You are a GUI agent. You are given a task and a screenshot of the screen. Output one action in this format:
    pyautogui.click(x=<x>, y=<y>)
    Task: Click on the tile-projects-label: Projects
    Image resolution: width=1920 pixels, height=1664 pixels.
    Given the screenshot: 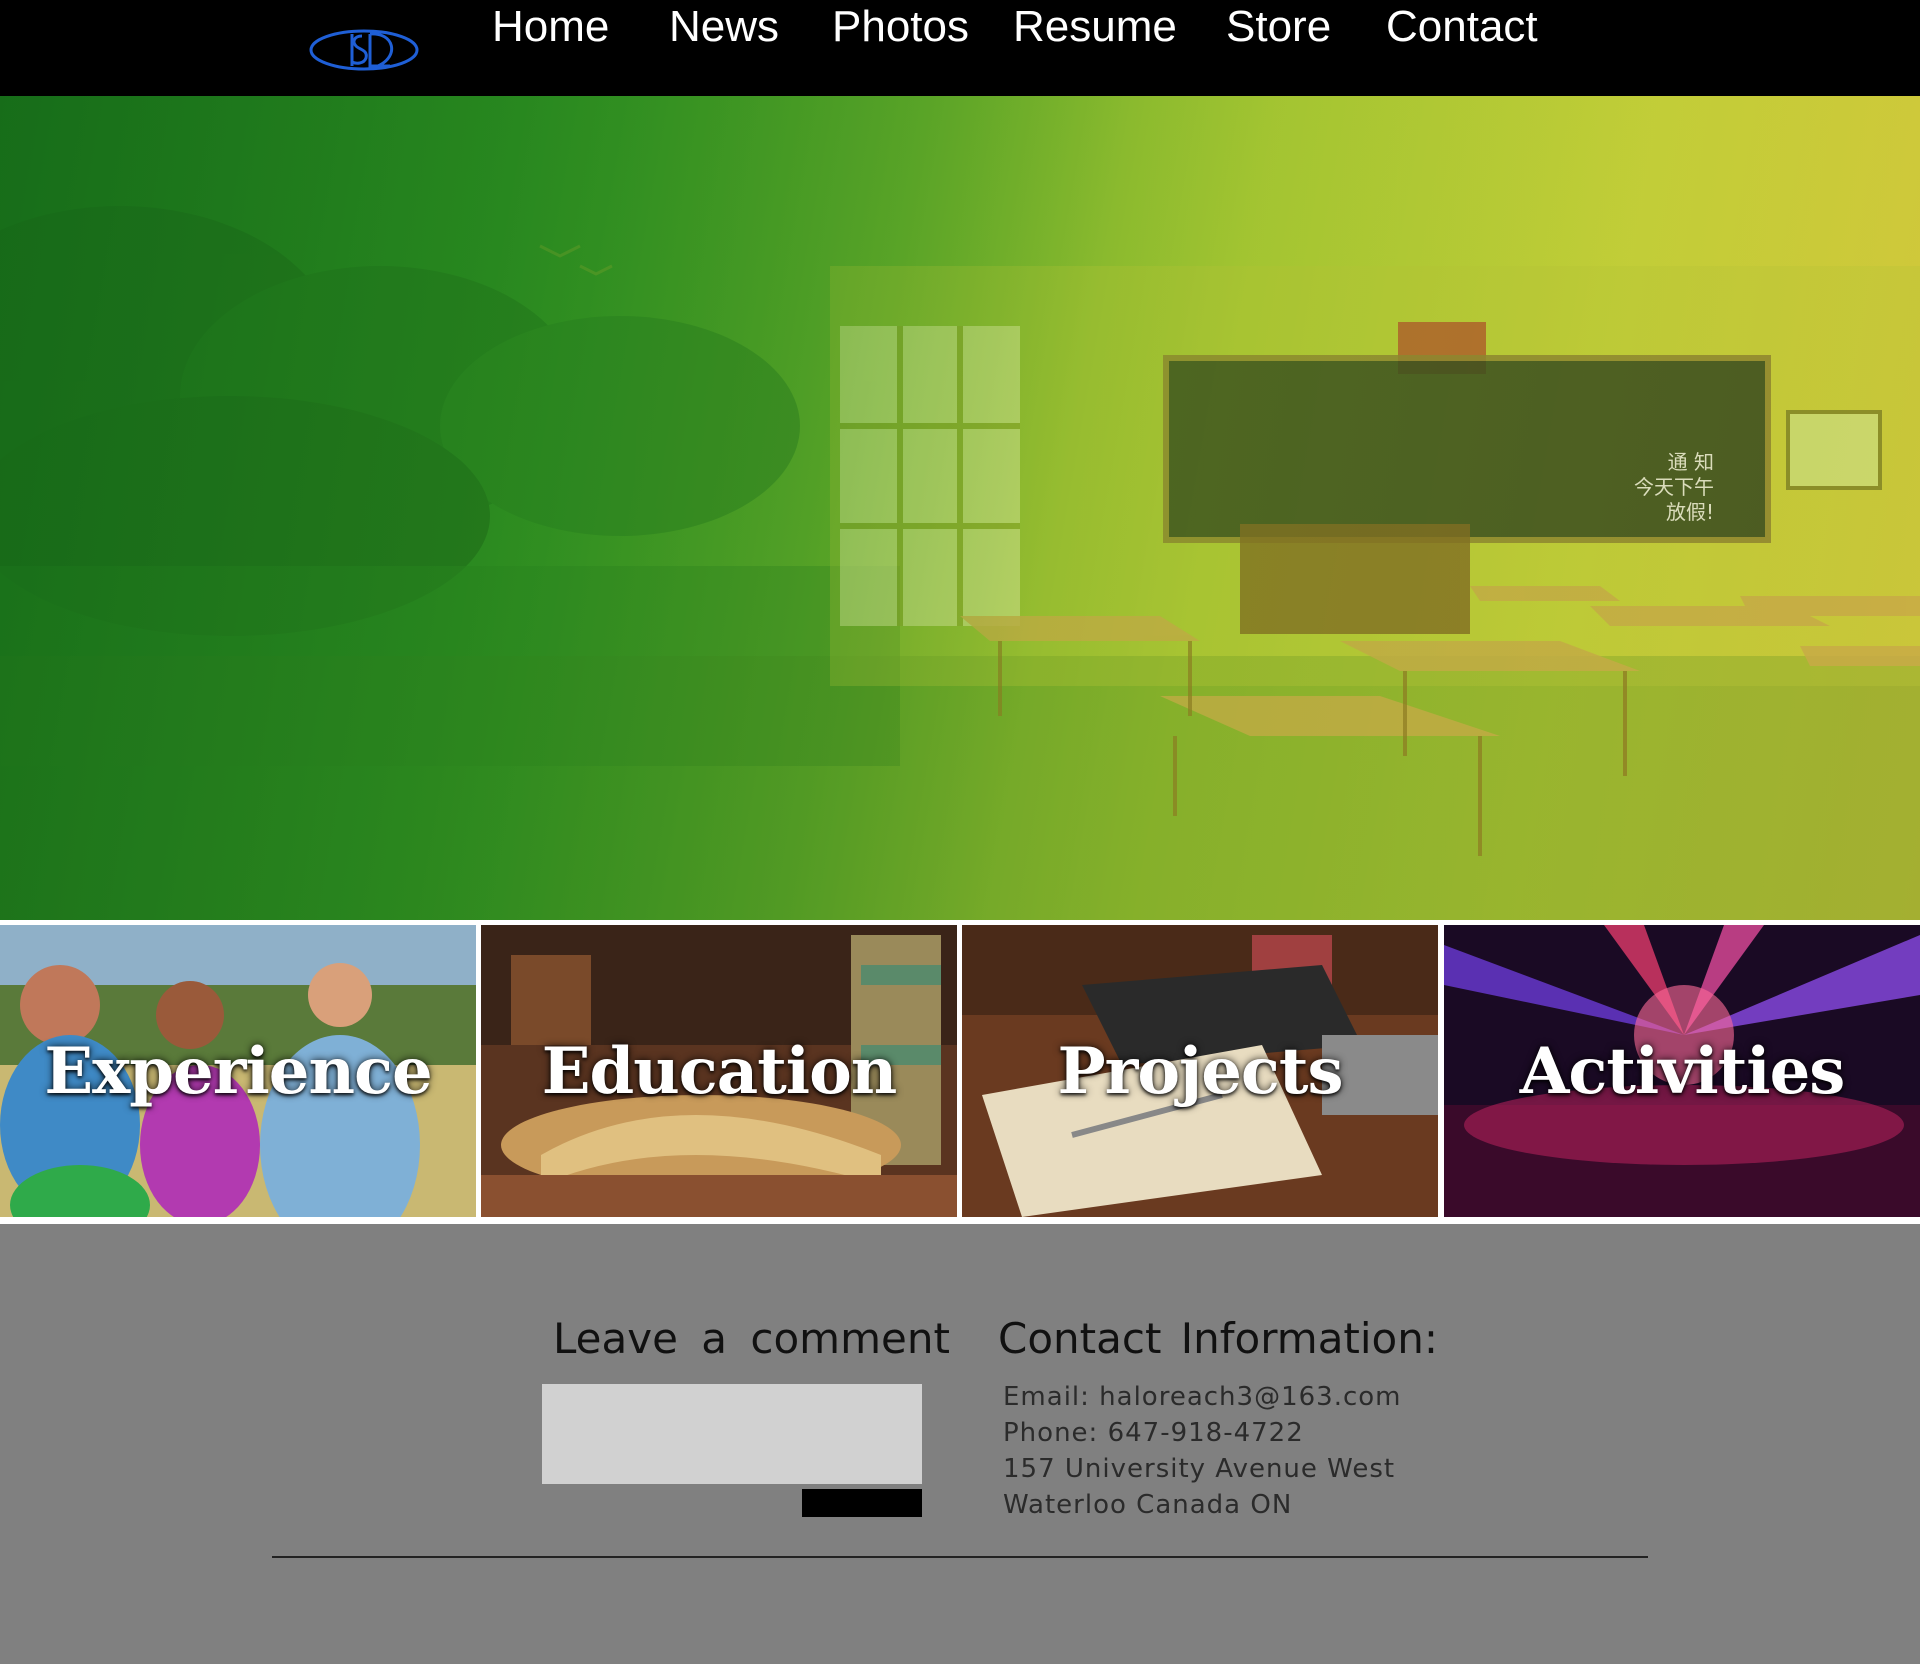 What is the action you would take?
    pyautogui.click(x=1200, y=1071)
    